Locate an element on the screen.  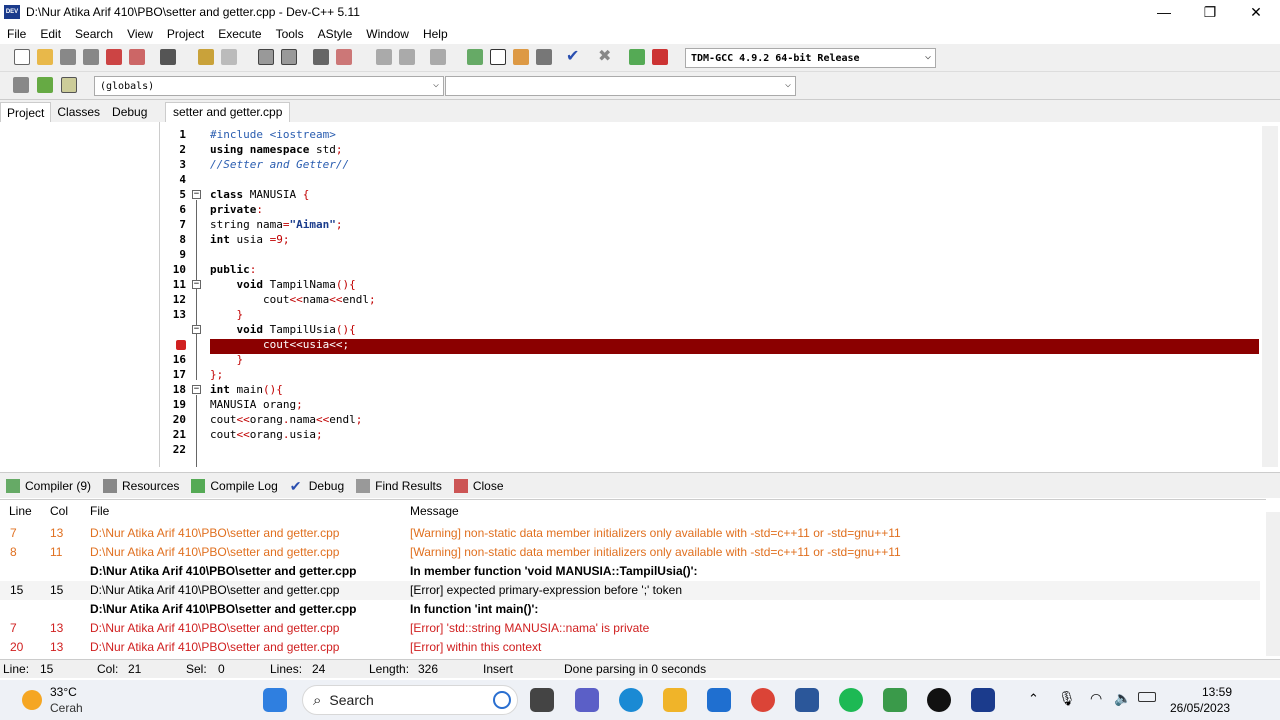
tab-debug-output: ✔ Debug is located at coordinates (317, 486).